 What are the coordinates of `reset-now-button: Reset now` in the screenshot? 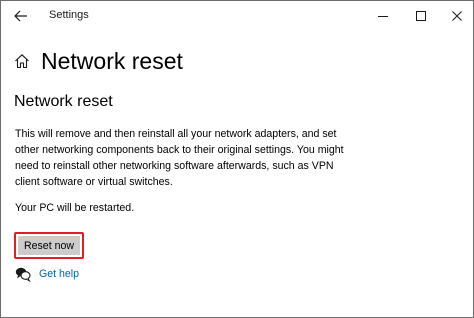 It's located at (49, 245).